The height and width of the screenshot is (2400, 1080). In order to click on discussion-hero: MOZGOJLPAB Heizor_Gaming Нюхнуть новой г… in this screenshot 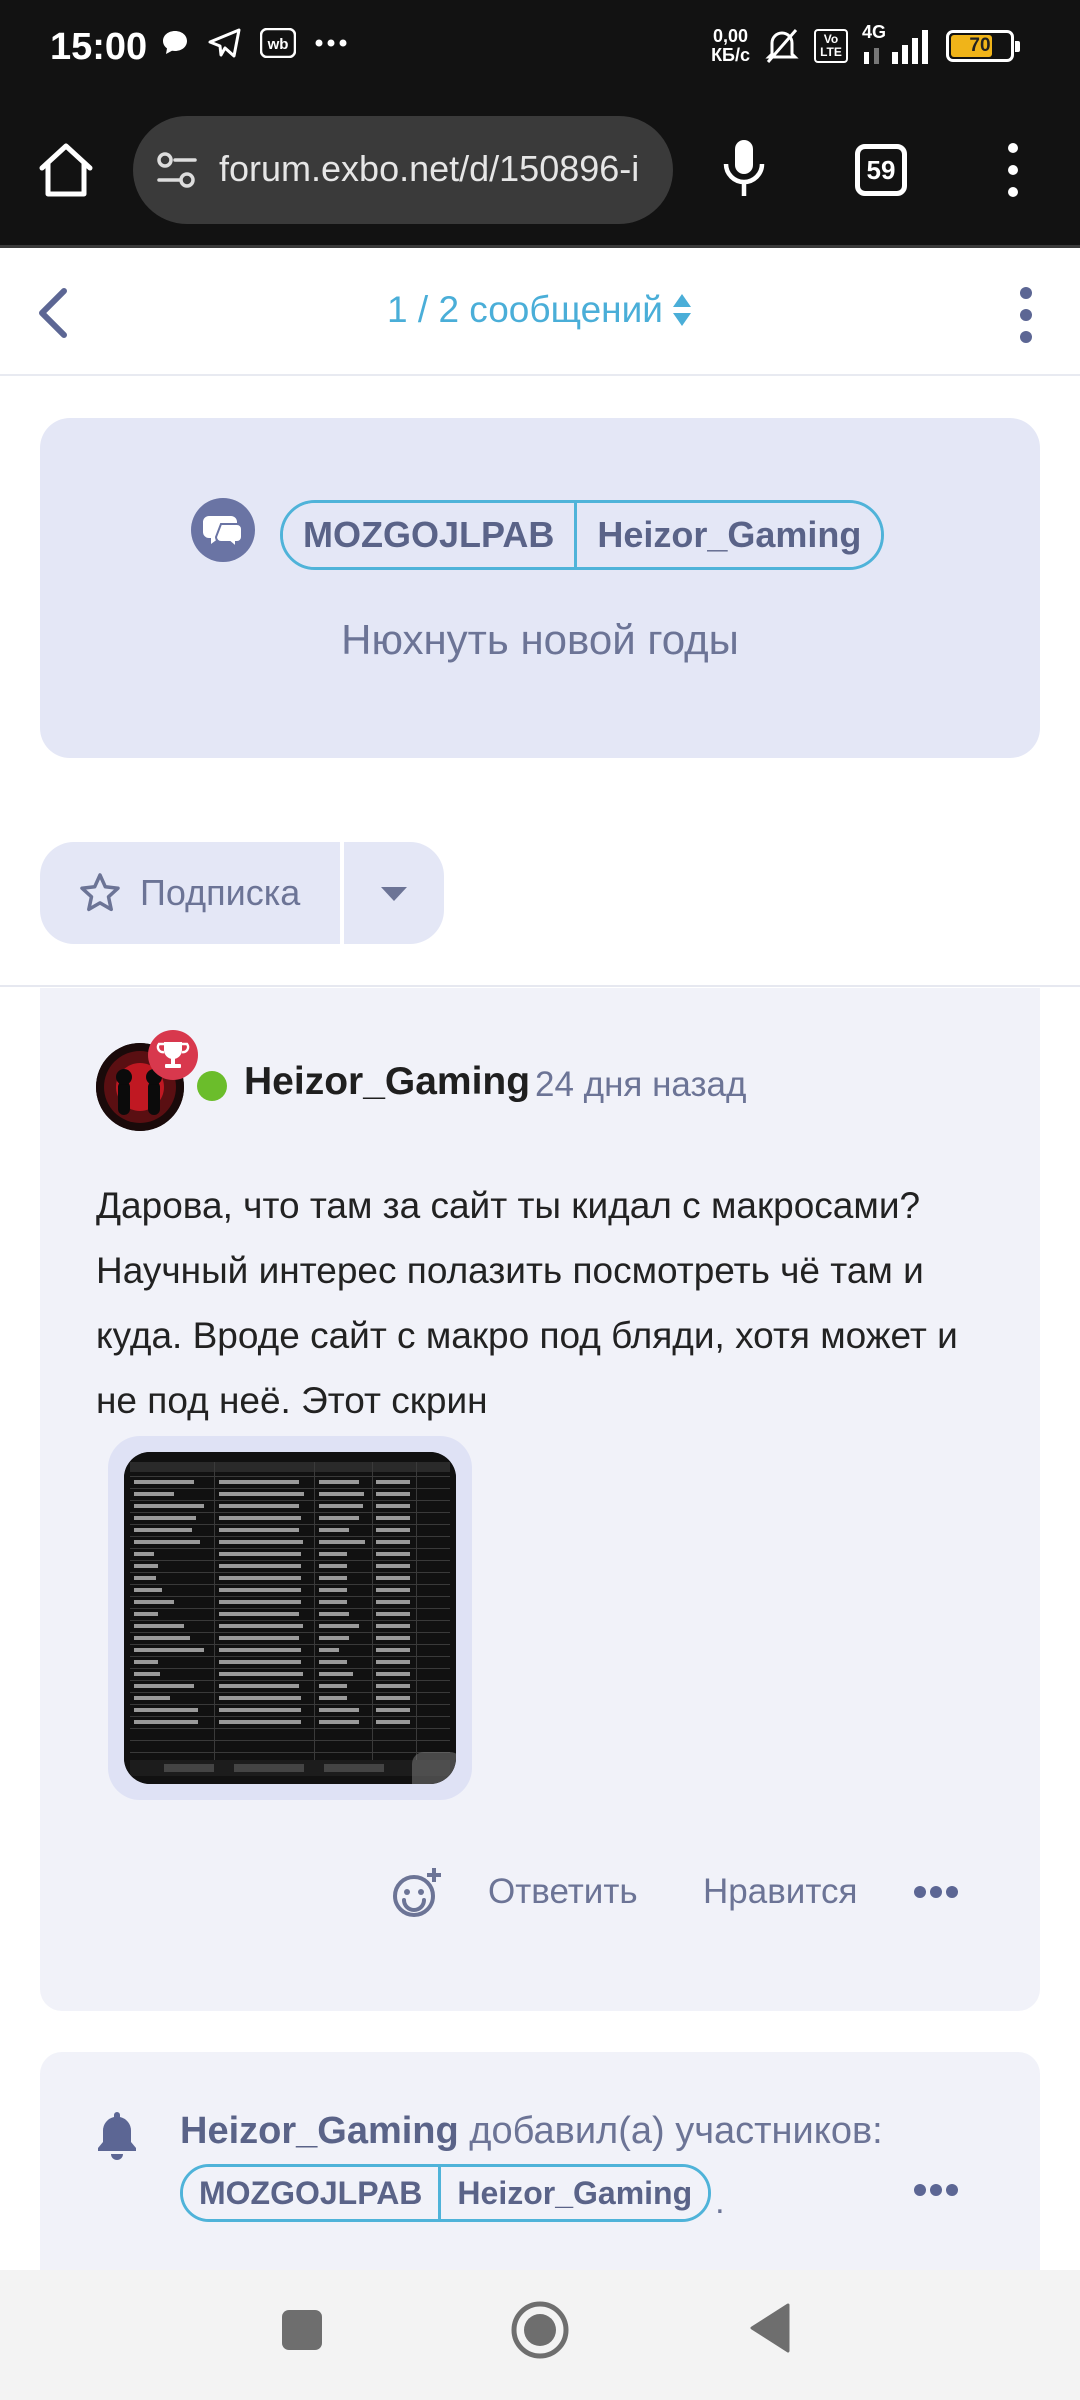, I will do `click(540, 588)`.